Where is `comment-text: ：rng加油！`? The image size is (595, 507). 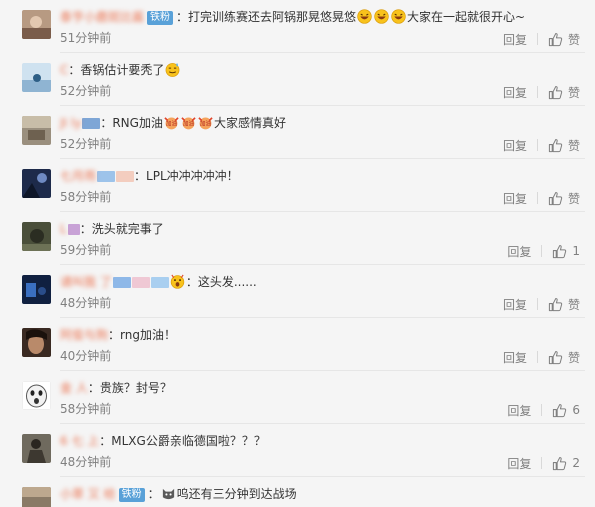 comment-text: ：rng加油！ is located at coordinates (142, 335).